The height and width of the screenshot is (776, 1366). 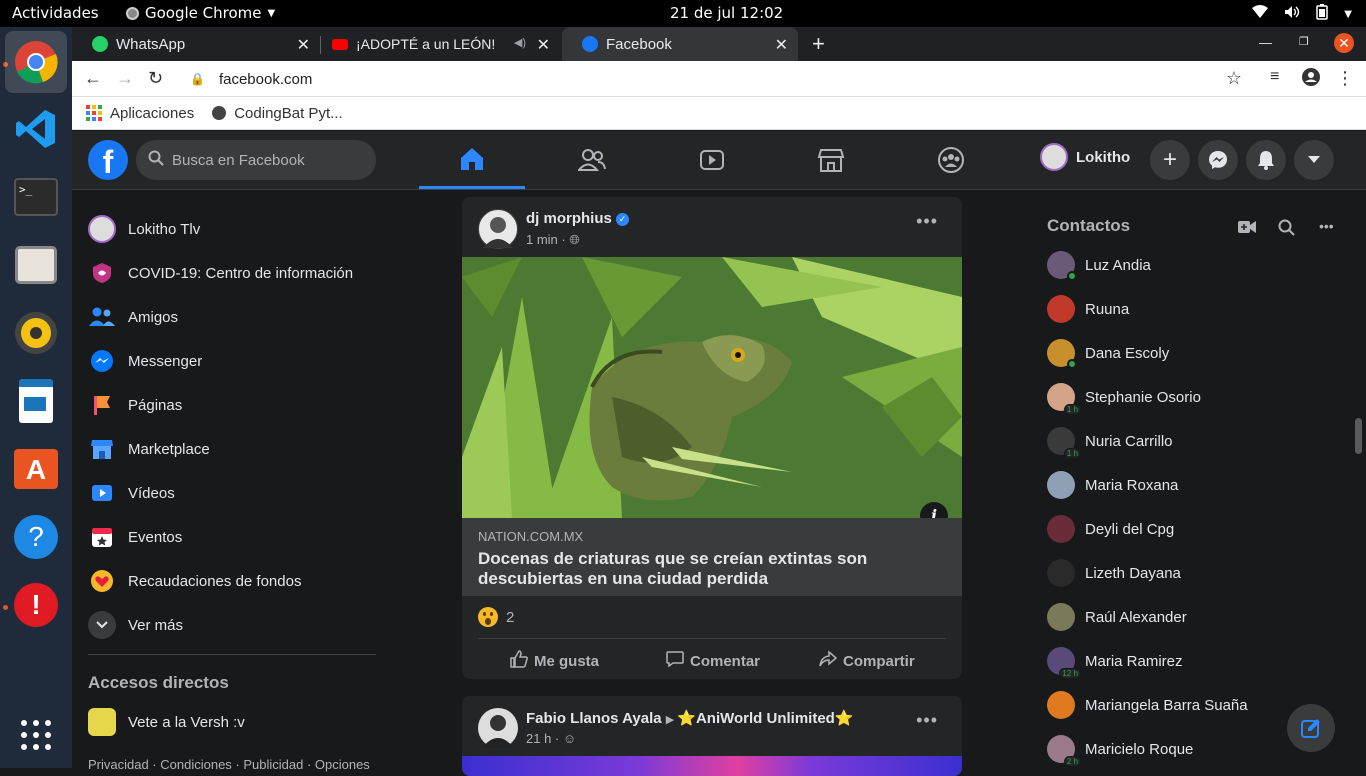 What do you see at coordinates (1115, 663) in the screenshot?
I see `contact-item: 12 h Maria Ramirez` at bounding box center [1115, 663].